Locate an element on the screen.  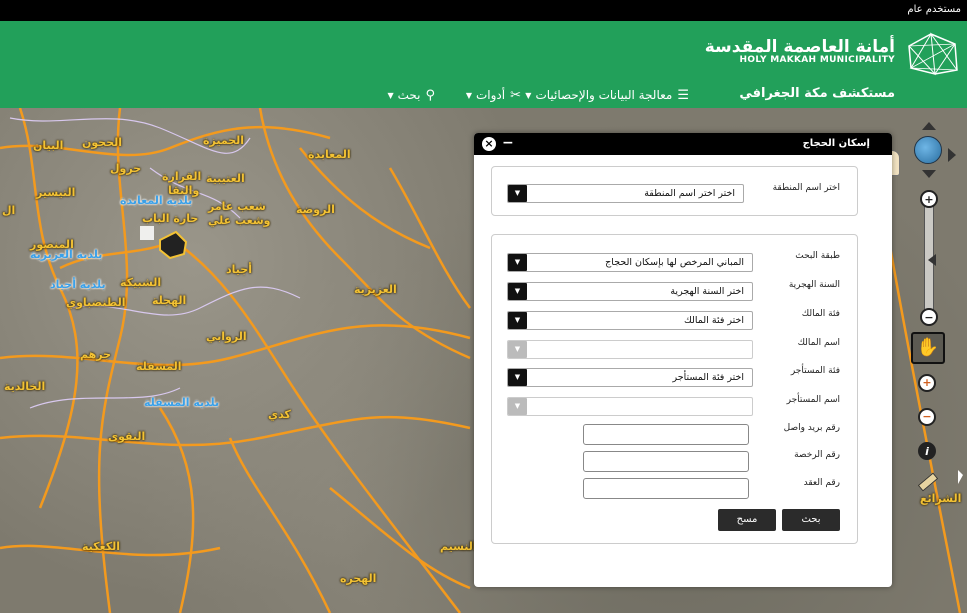
pan-up-icon is located at coordinates (929, 126).